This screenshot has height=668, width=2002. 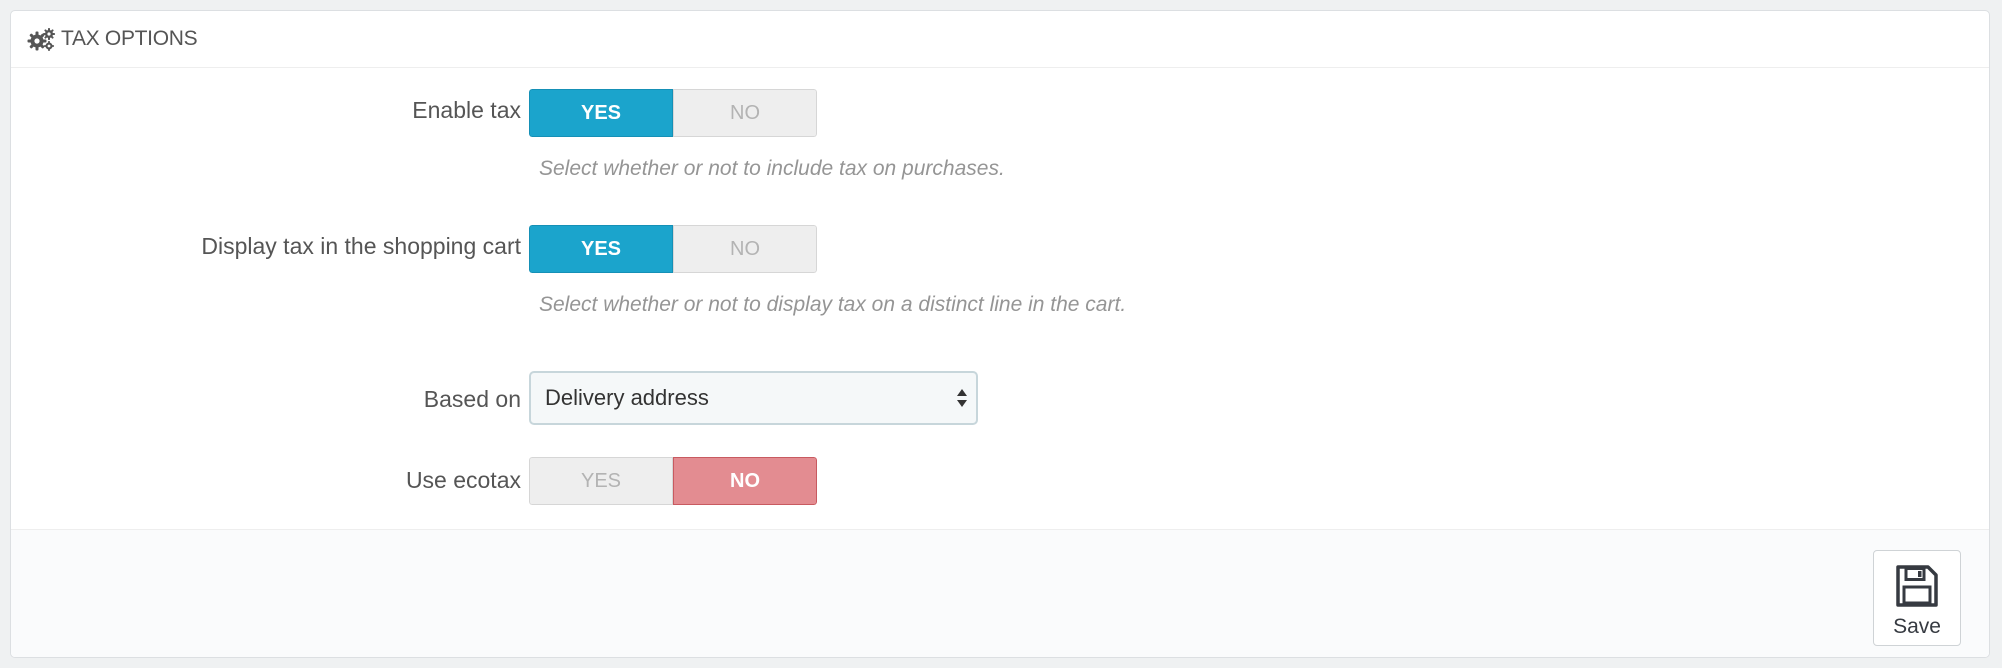 I want to click on enable-tax-label: Enable tax, so click(x=466, y=110).